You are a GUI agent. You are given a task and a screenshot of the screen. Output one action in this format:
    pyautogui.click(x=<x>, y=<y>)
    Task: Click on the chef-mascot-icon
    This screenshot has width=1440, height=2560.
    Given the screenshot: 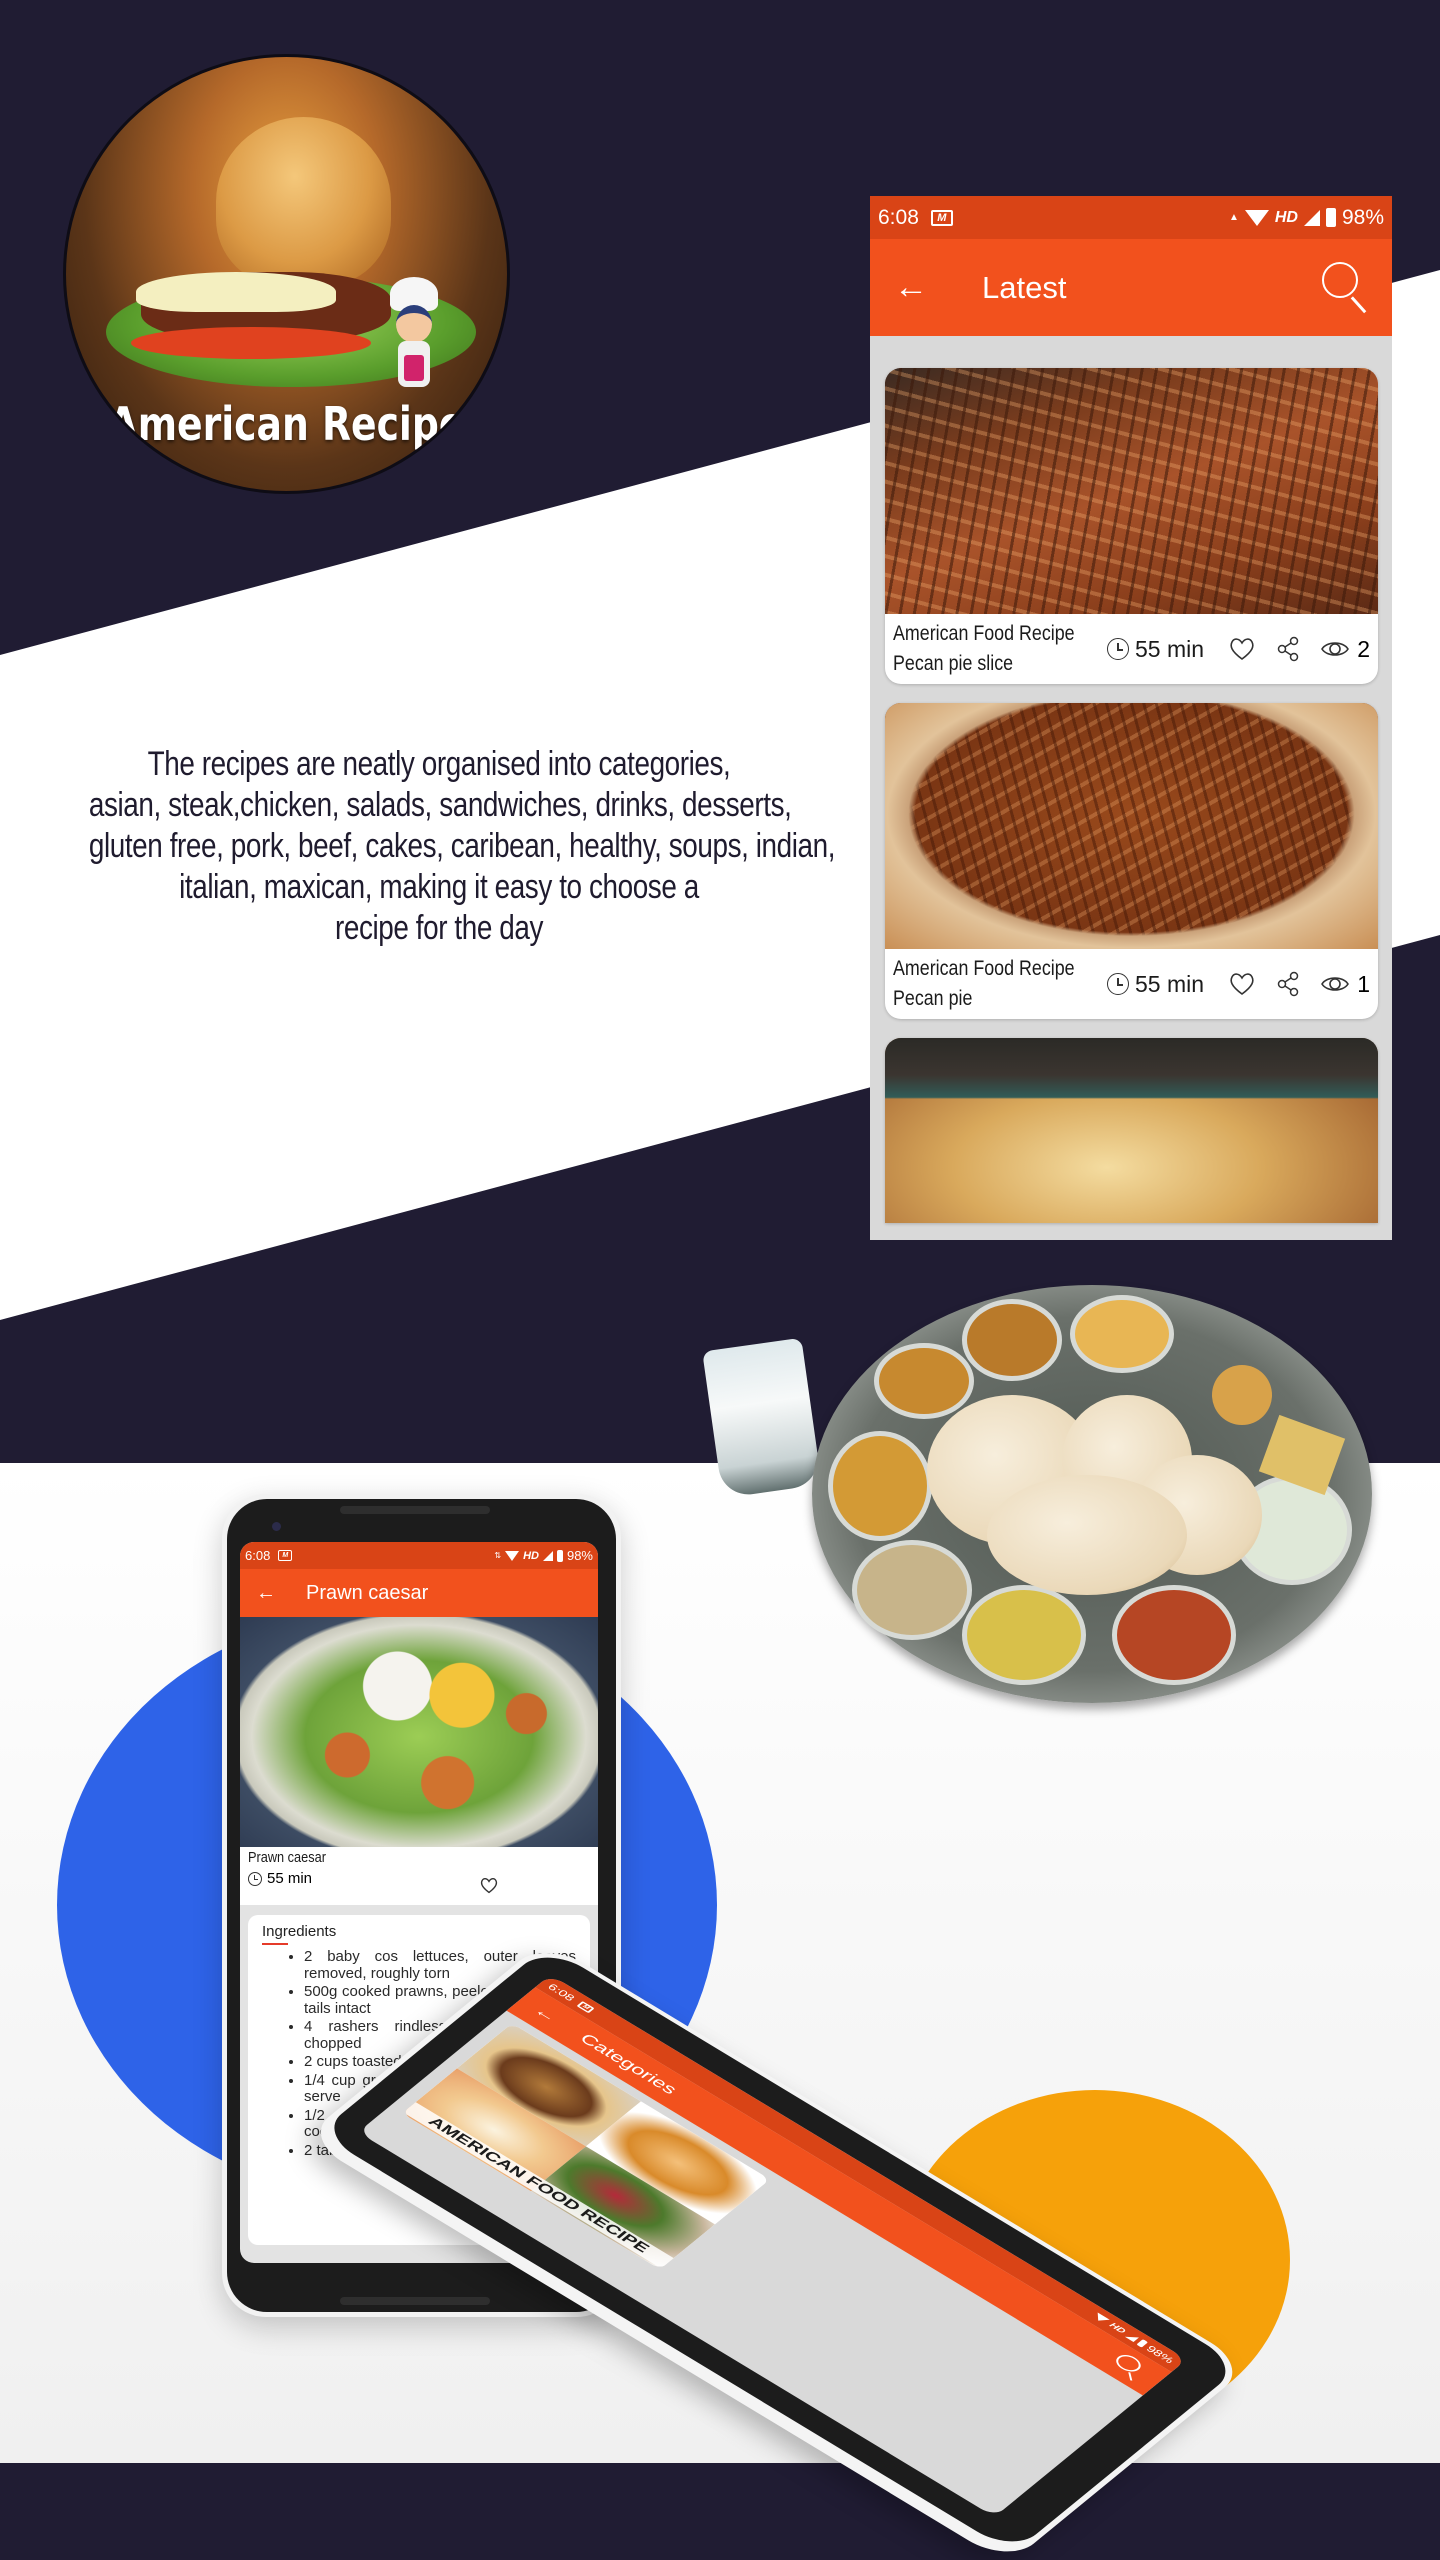 What is the action you would take?
    pyautogui.click(x=414, y=342)
    